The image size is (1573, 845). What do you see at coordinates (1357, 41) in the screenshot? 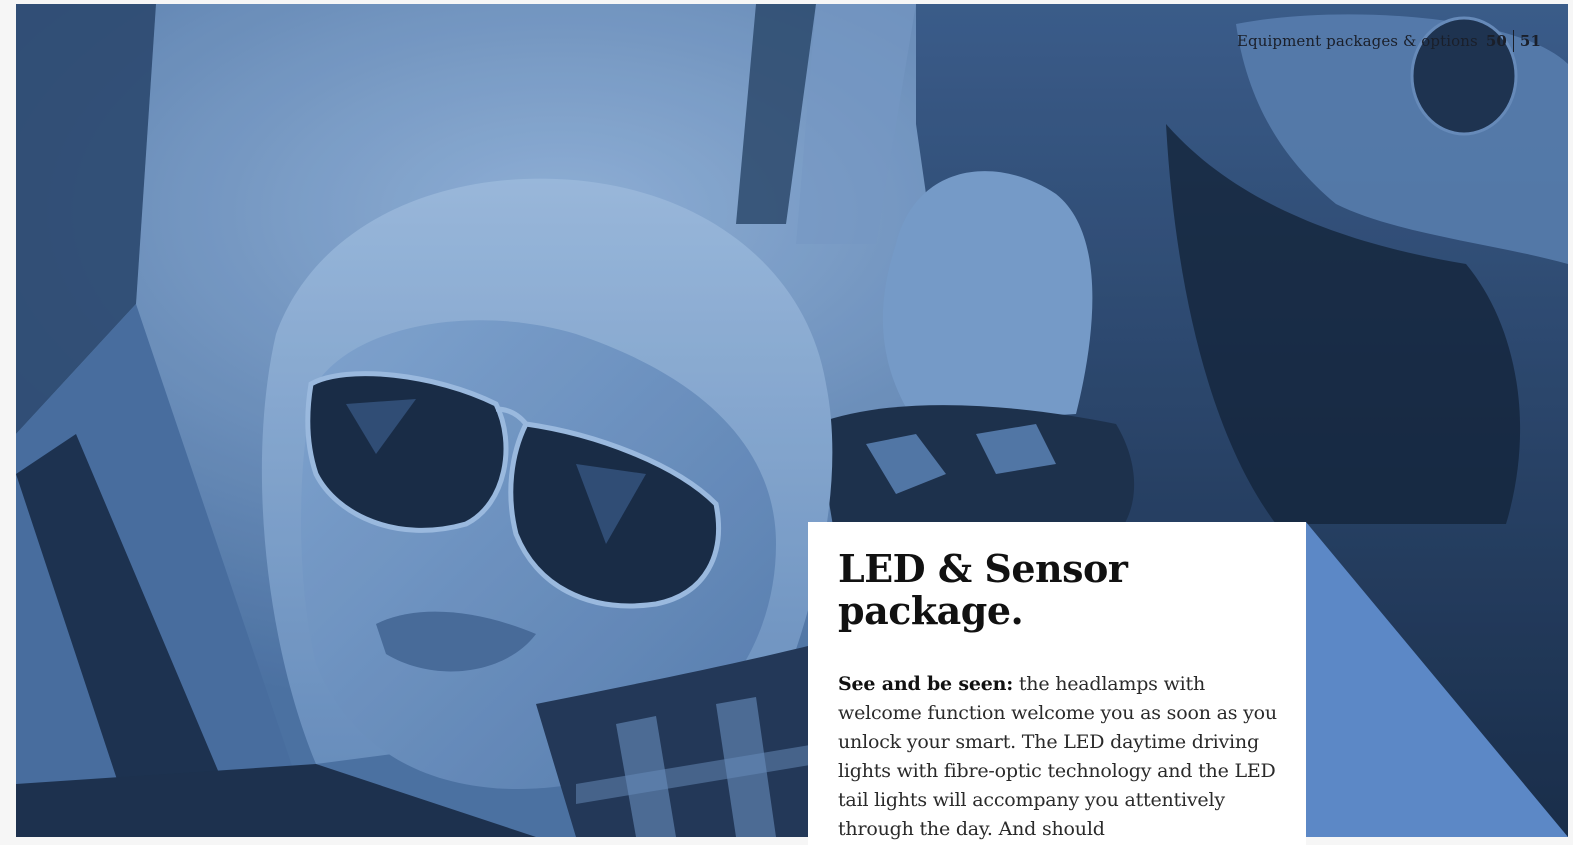
I see `section-label: Equipment packages & options` at bounding box center [1357, 41].